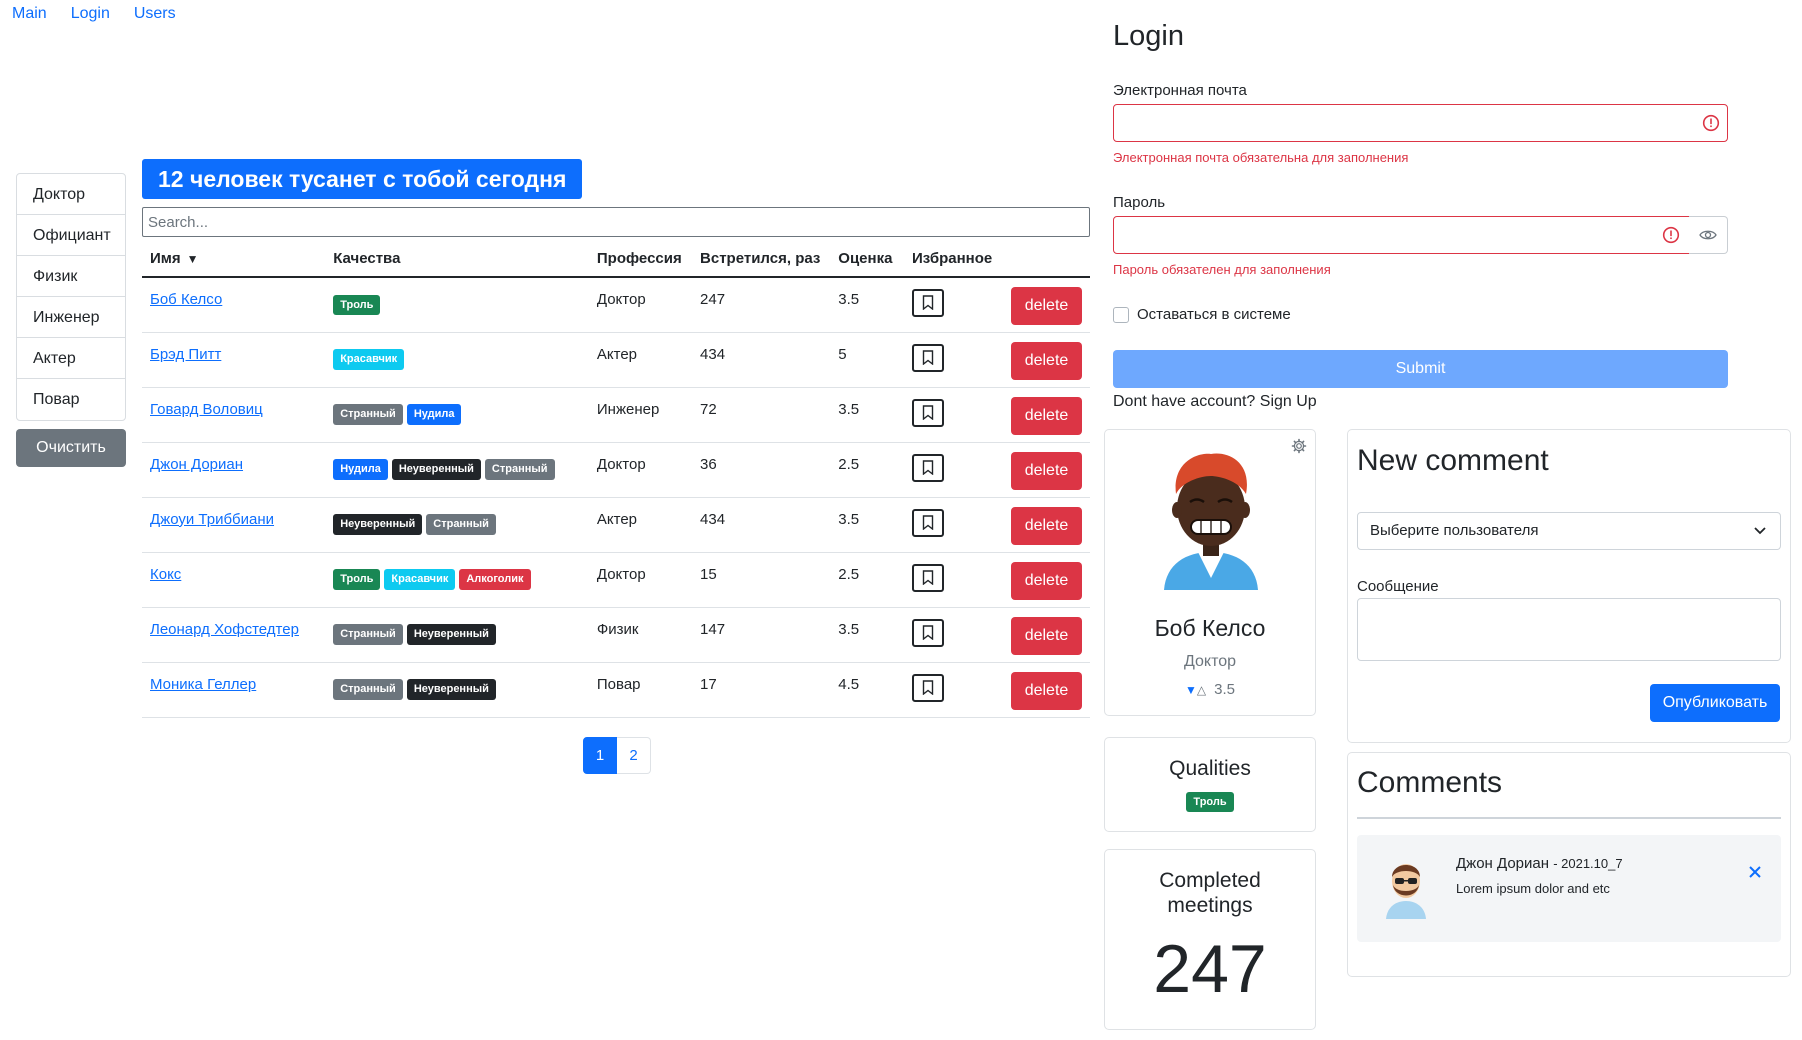 Image resolution: width=1802 pixels, height=1040 pixels. What do you see at coordinates (1420, 369) in the screenshot?
I see `submit-button: Submit` at bounding box center [1420, 369].